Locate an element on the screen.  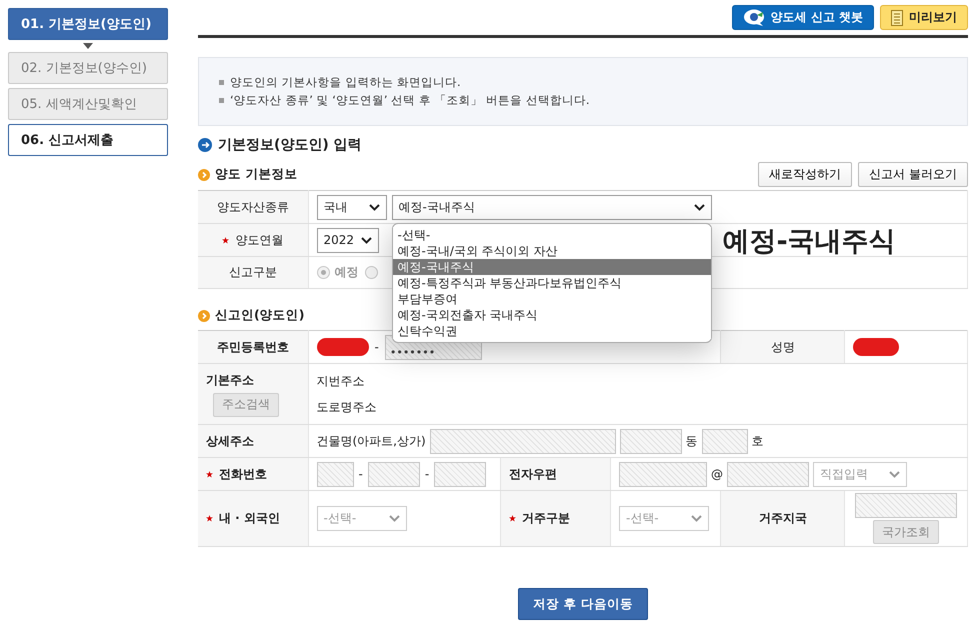
step-tab: 01. 기본정보(양도인) is located at coordinates (88, 24).